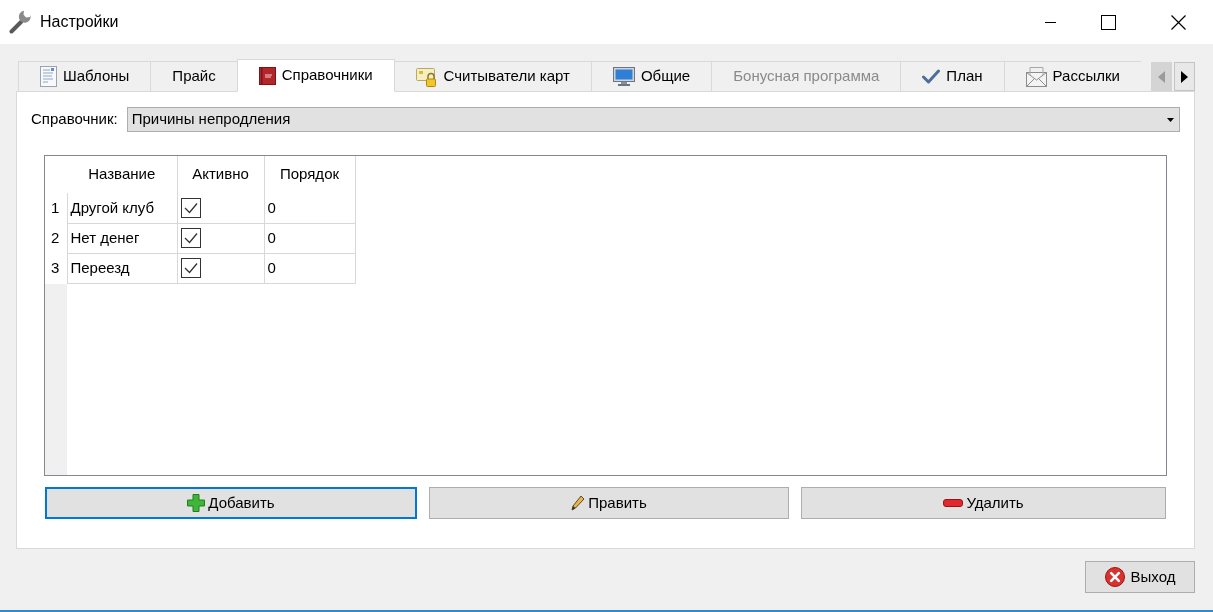 This screenshot has width=1213, height=612. What do you see at coordinates (609, 503) in the screenshot?
I see `action-button: Править` at bounding box center [609, 503].